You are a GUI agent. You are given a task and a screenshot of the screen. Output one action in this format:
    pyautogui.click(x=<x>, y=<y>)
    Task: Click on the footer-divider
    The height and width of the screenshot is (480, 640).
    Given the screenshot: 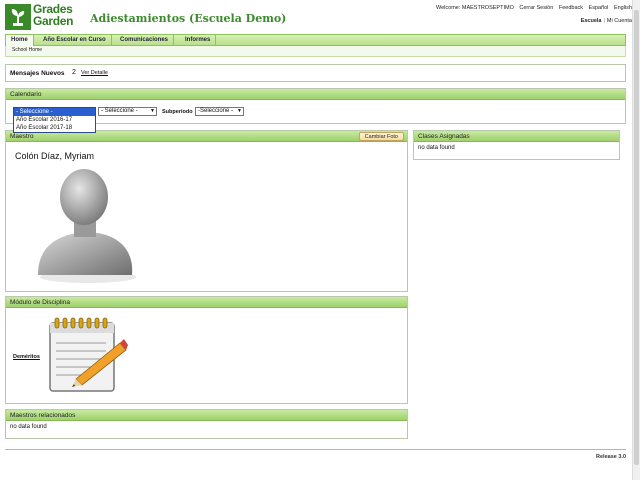 What is the action you would take?
    pyautogui.click(x=315, y=449)
    